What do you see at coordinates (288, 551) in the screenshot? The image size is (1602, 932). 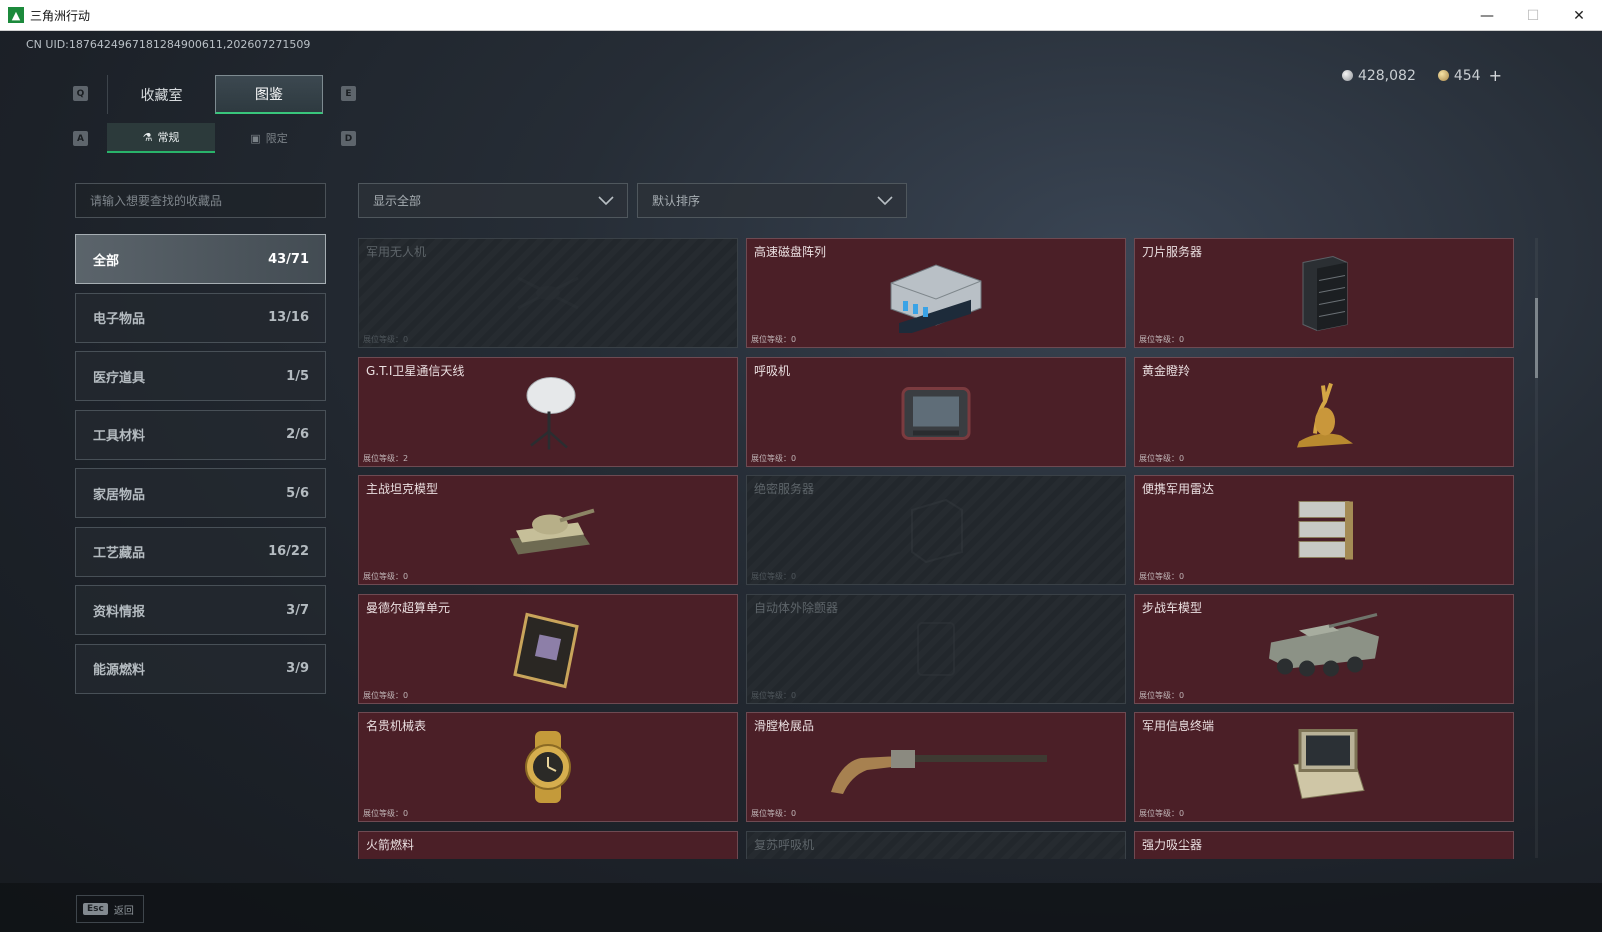 I see `category-count: 16/22` at bounding box center [288, 551].